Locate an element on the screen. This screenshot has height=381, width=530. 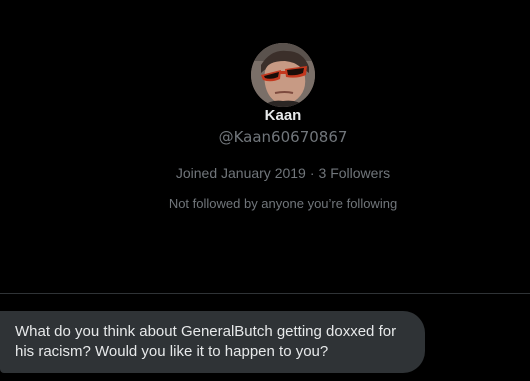
profile-meta: Joined January 2019 · 3 Followers is located at coordinates (265, 173).